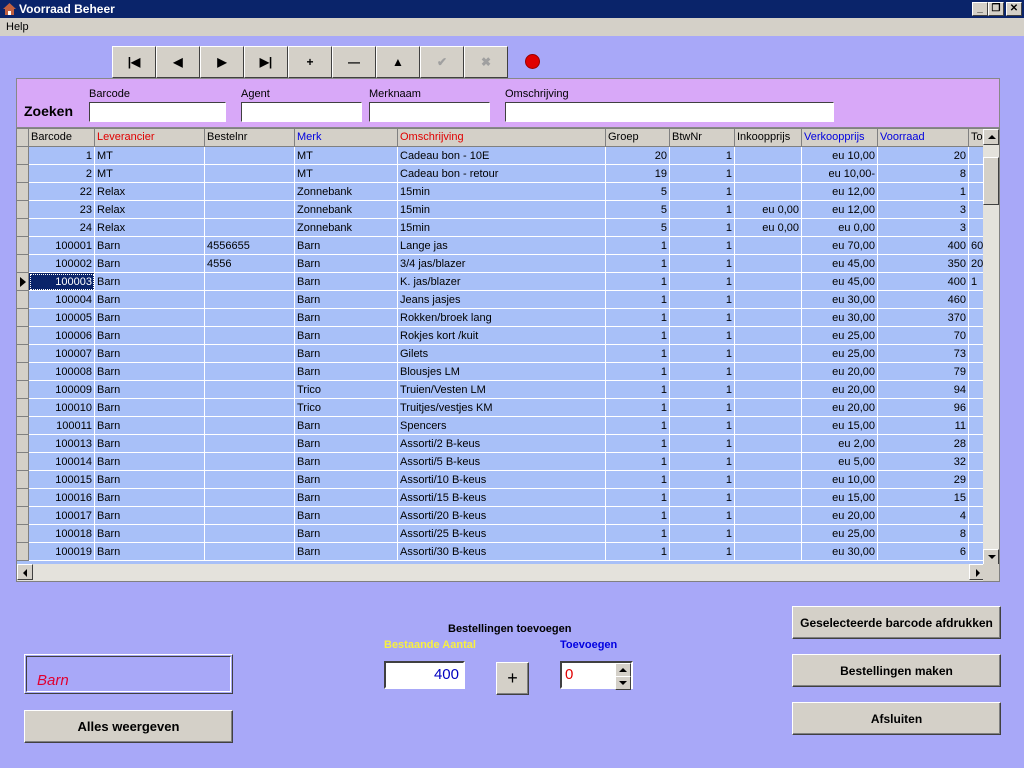 This screenshot has width=1024, height=768. What do you see at coordinates (840, 156) in the screenshot?
I see `cell-verkoopprijs: eu 10,00` at bounding box center [840, 156].